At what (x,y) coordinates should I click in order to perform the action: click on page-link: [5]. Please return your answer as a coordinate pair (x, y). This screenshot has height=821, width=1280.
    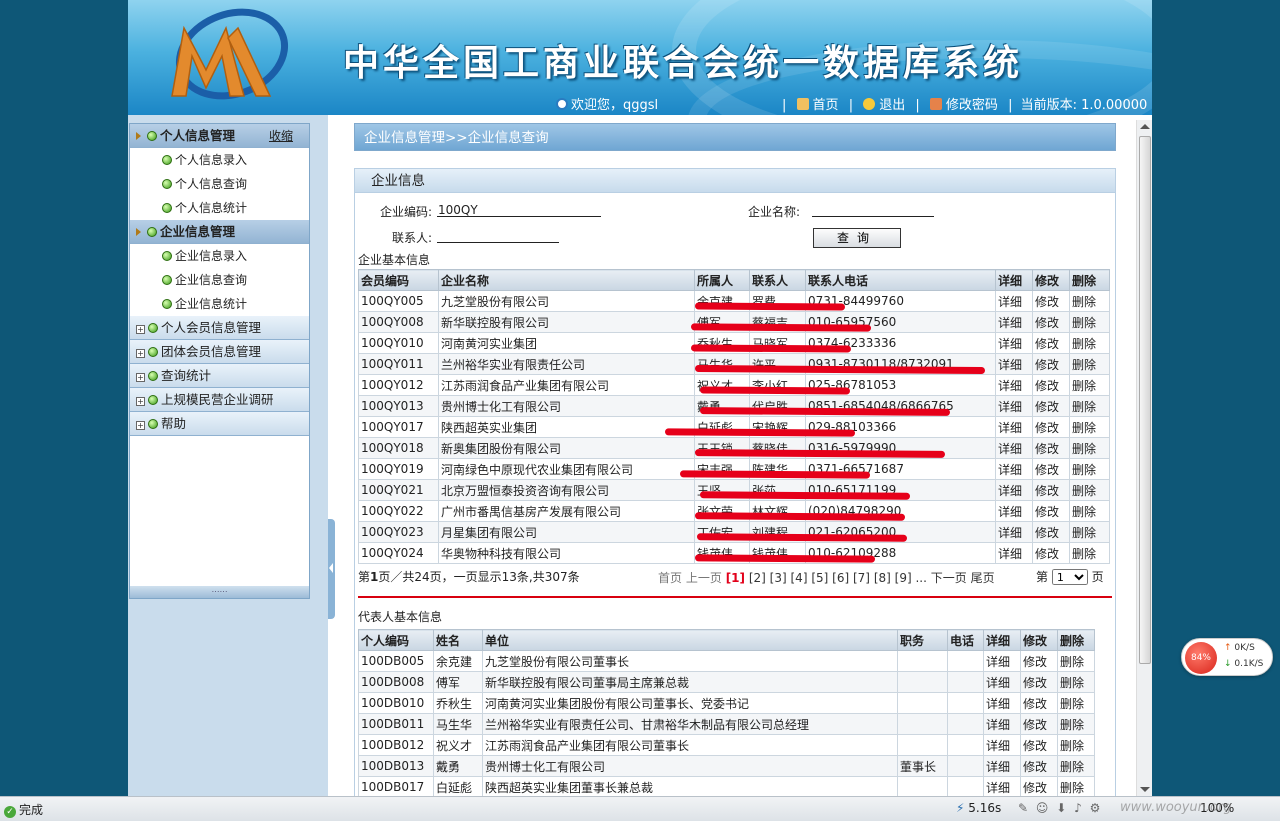
    Looking at the image, I should click on (819, 578).